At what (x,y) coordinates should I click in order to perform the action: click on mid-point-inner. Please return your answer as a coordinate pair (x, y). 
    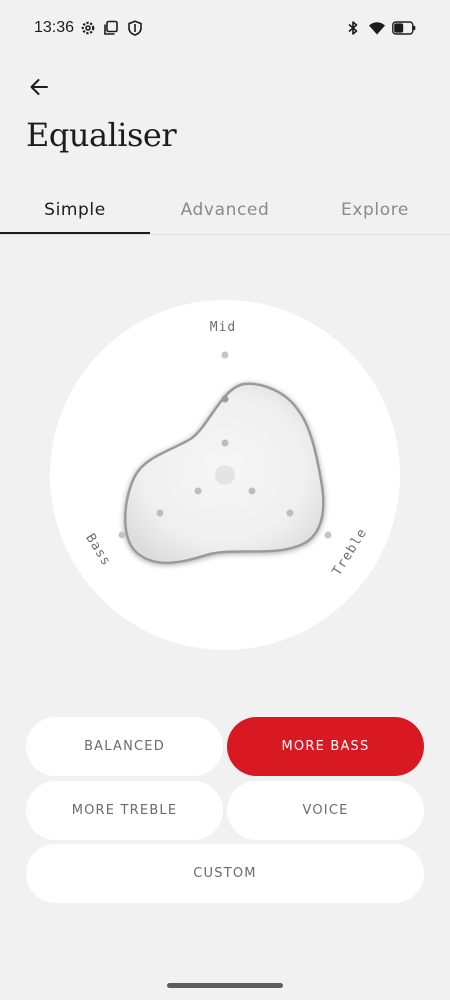
    Looking at the image, I should click on (225, 443).